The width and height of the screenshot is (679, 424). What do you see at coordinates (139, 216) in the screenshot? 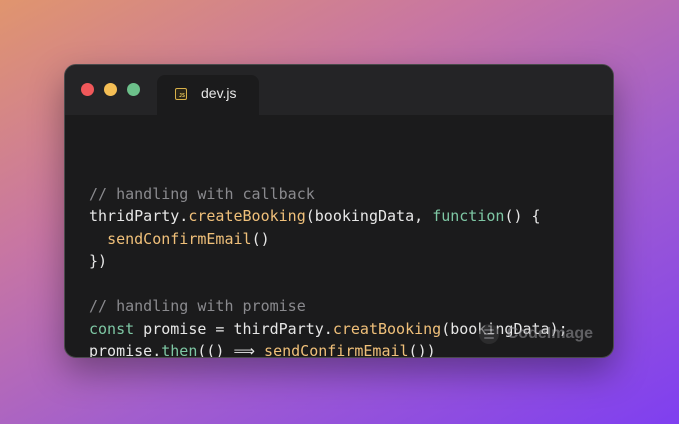
I see `code-token: thridParty.` at bounding box center [139, 216].